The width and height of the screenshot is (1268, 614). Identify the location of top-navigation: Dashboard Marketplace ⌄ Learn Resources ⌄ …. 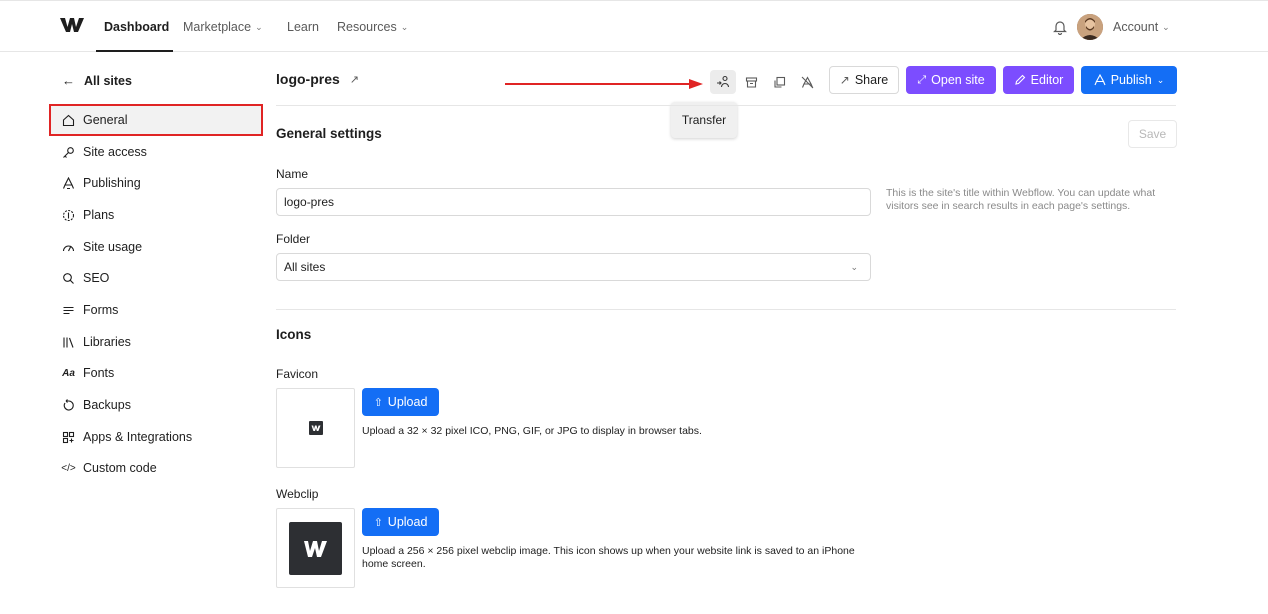
(634, 26).